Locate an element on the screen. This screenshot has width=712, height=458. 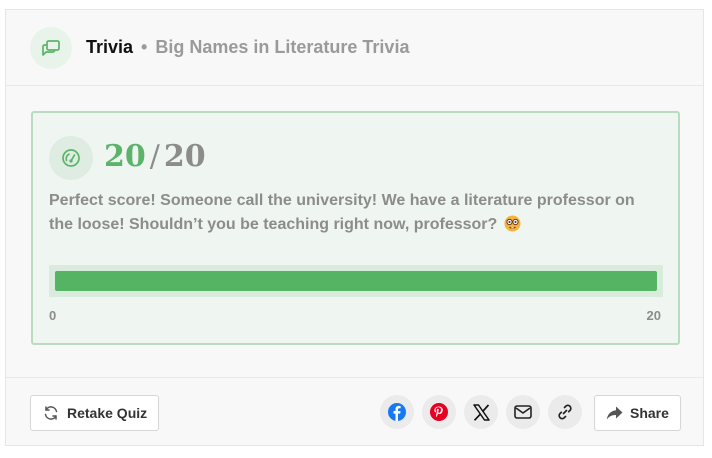
facebook-icon is located at coordinates (397, 412).